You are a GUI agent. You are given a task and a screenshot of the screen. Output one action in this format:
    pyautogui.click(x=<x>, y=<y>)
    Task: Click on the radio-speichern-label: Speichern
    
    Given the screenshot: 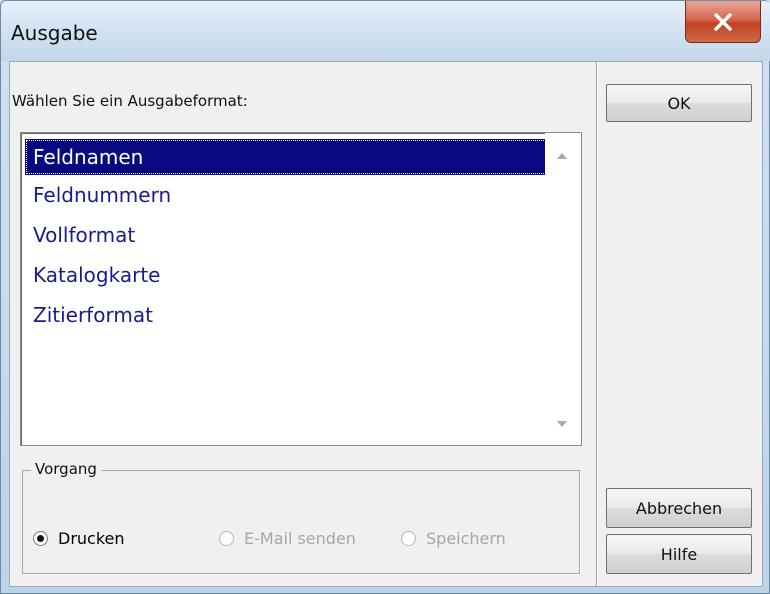 What is the action you would take?
    pyautogui.click(x=466, y=538)
    